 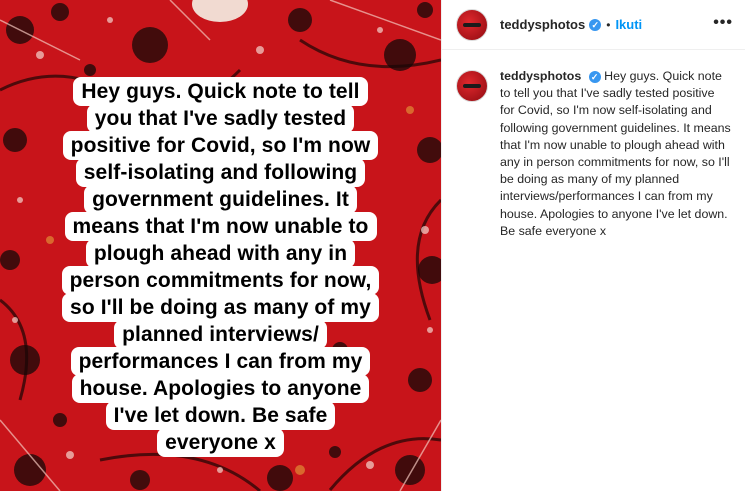 What do you see at coordinates (542, 24) in the screenshot?
I see `username-link: teddysphotos` at bounding box center [542, 24].